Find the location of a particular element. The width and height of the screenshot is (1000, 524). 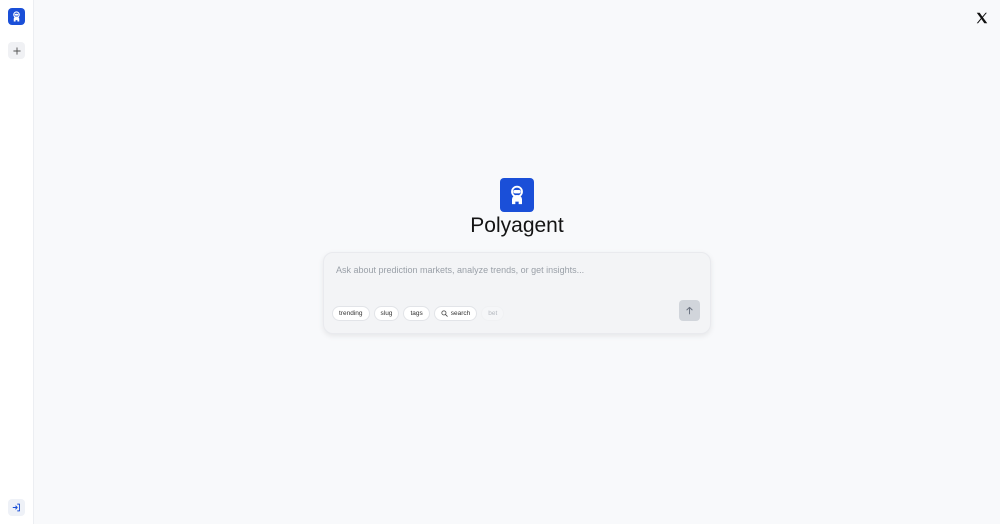

login-button is located at coordinates (16, 507).